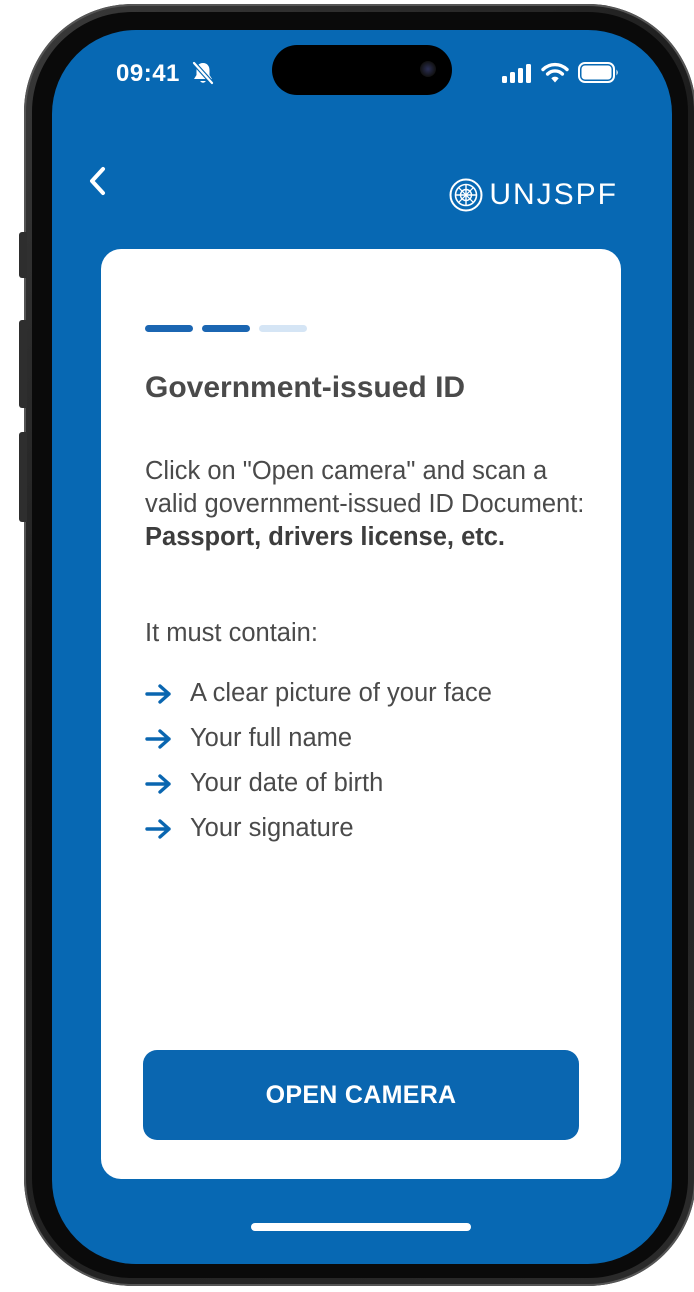 The height and width of the screenshot is (1292, 694). I want to click on chevron-left-icon, so click(97, 181).